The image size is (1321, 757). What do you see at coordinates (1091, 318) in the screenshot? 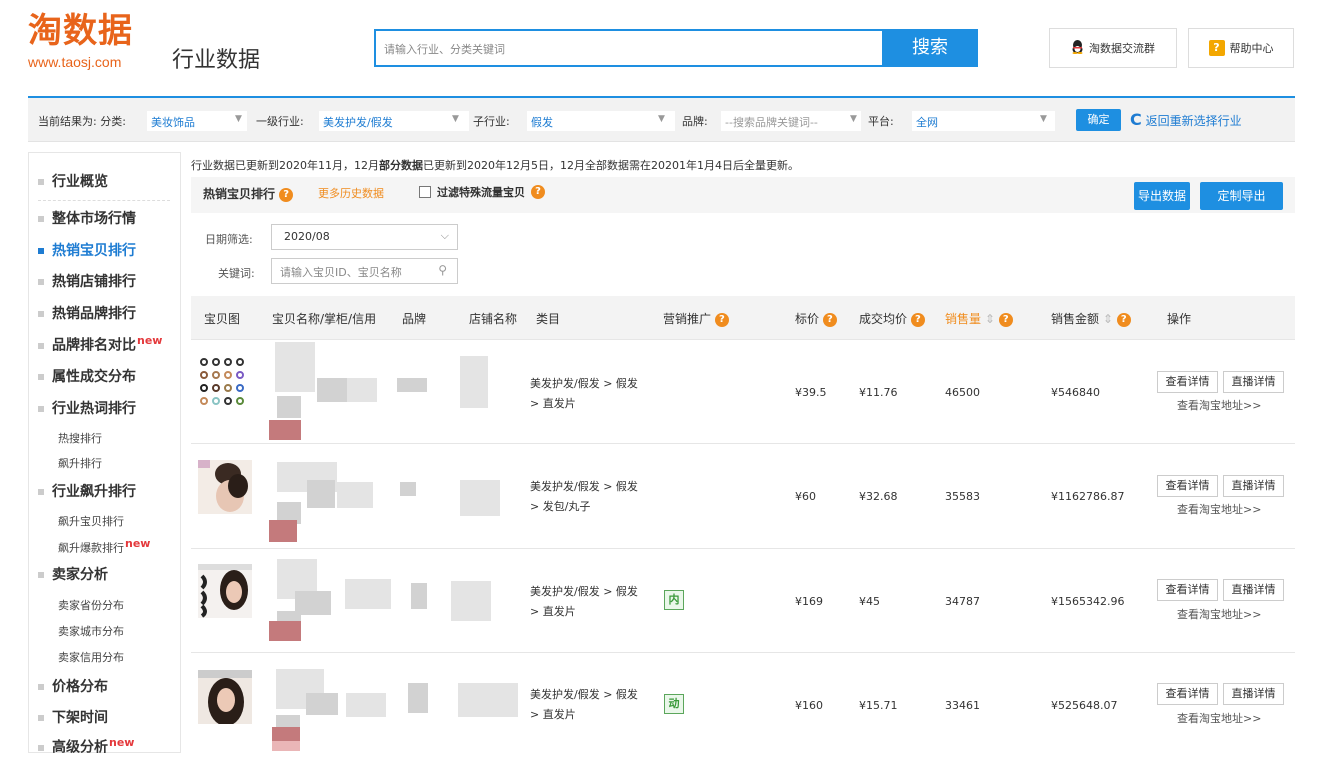
I see `th-revenue: 销售金额 ⇕ ?` at bounding box center [1091, 318].